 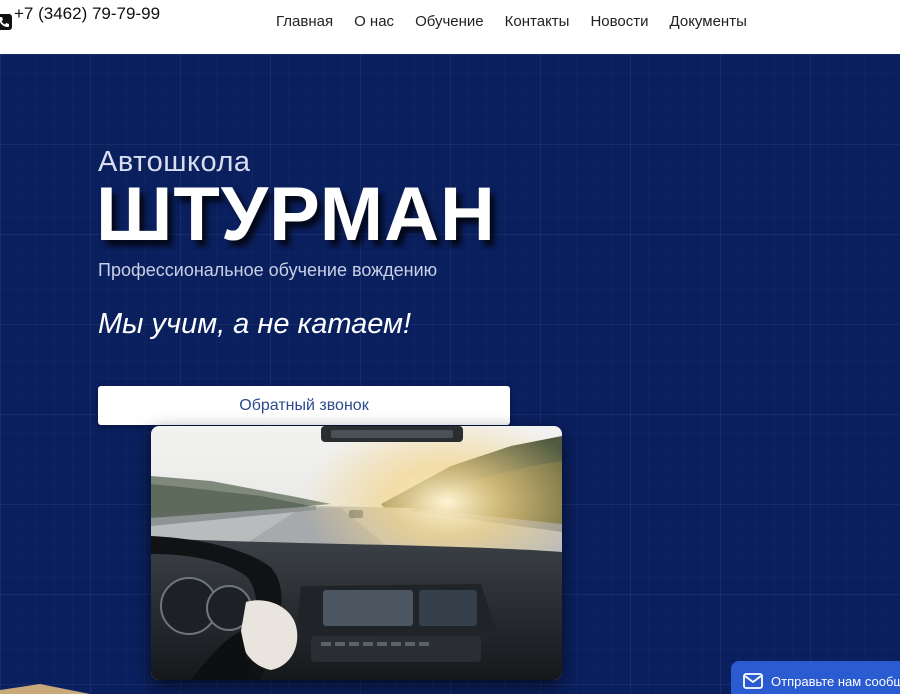 What do you see at coordinates (255, 324) in the screenshot?
I see `hero-slogan: Мы учим, а не катаем!` at bounding box center [255, 324].